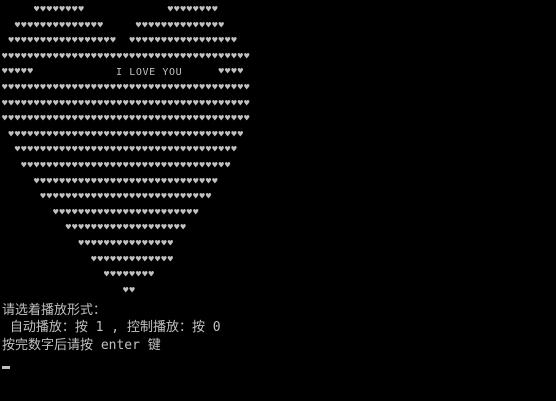 The image size is (556, 401). I want to click on prompt-line-enter-hint: 按完数字后请按 enter 键, so click(81, 345).